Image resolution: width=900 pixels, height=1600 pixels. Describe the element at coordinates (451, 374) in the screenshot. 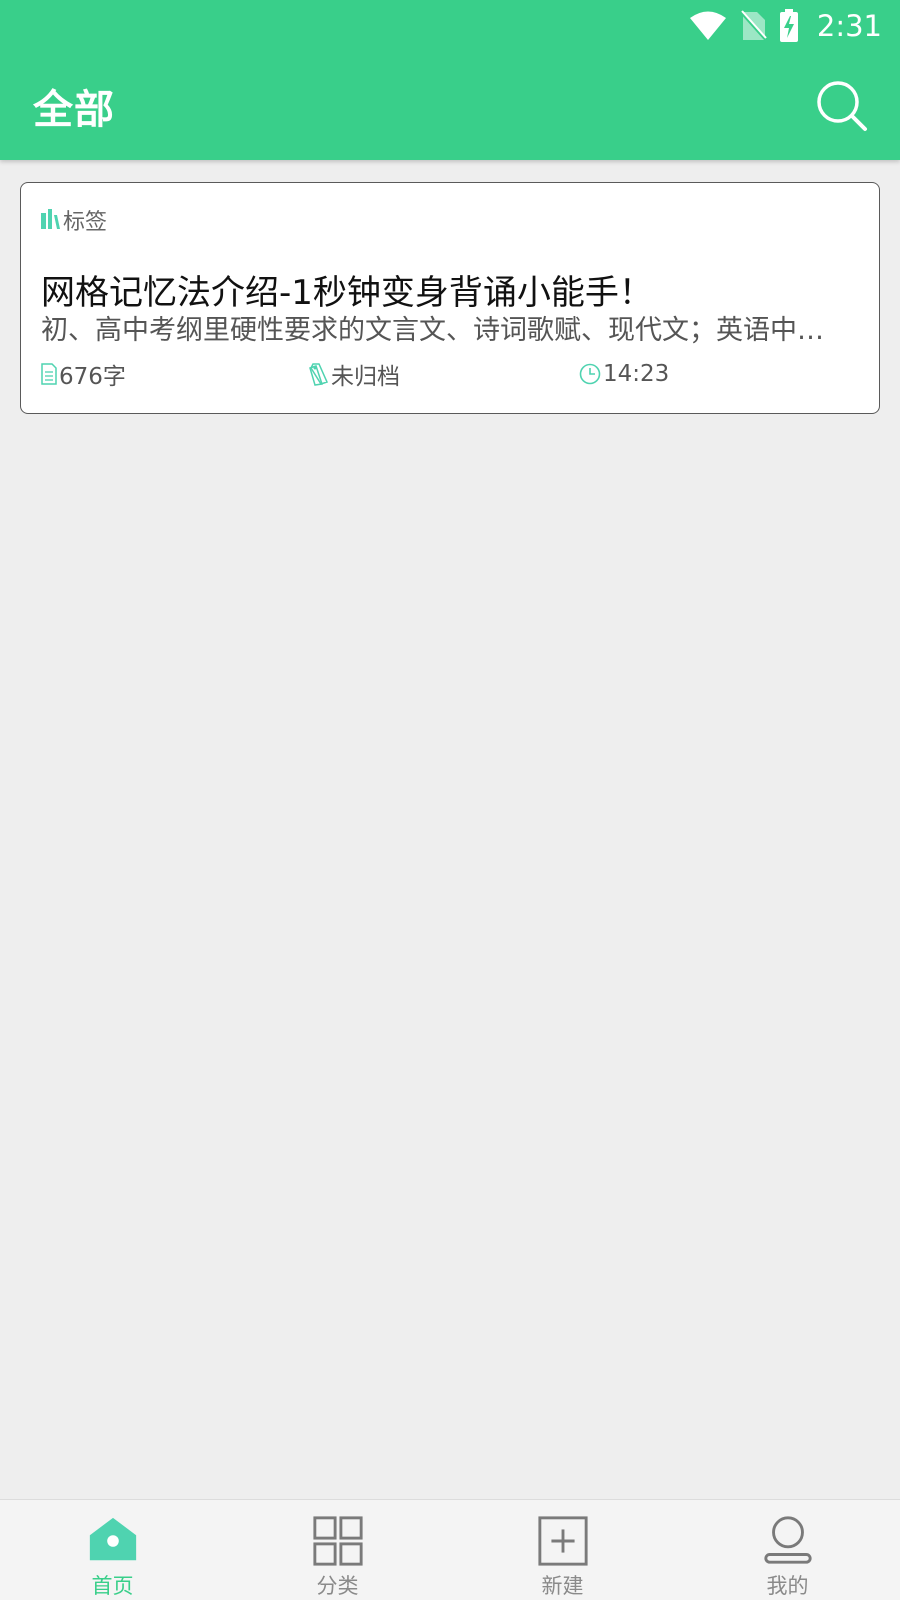

I see `note-meta: 676字 未归档 14:23` at that location.